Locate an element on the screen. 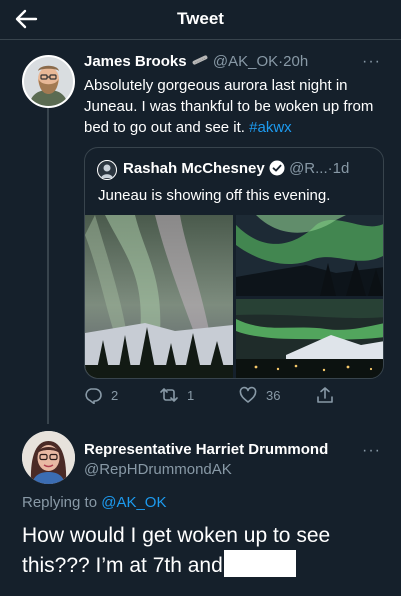  quote-text: Juneau is showing off this evening. is located at coordinates (214, 195).